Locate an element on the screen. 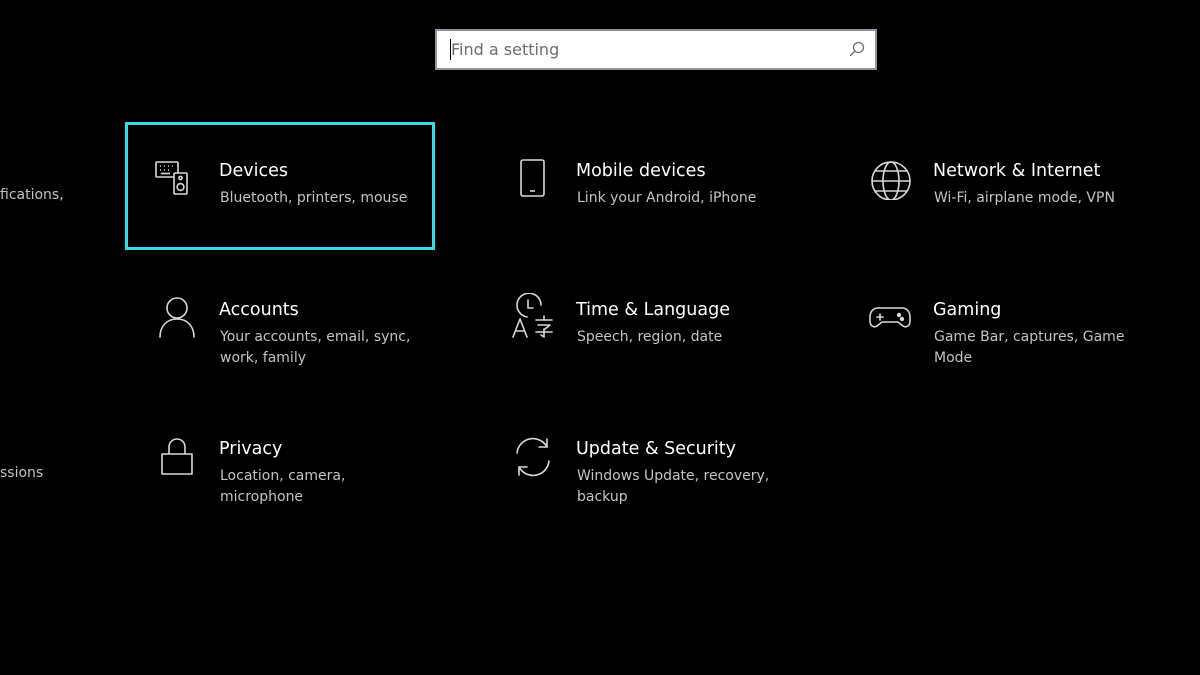 This screenshot has width=1200, height=675. tile-title: Devices is located at coordinates (253, 171).